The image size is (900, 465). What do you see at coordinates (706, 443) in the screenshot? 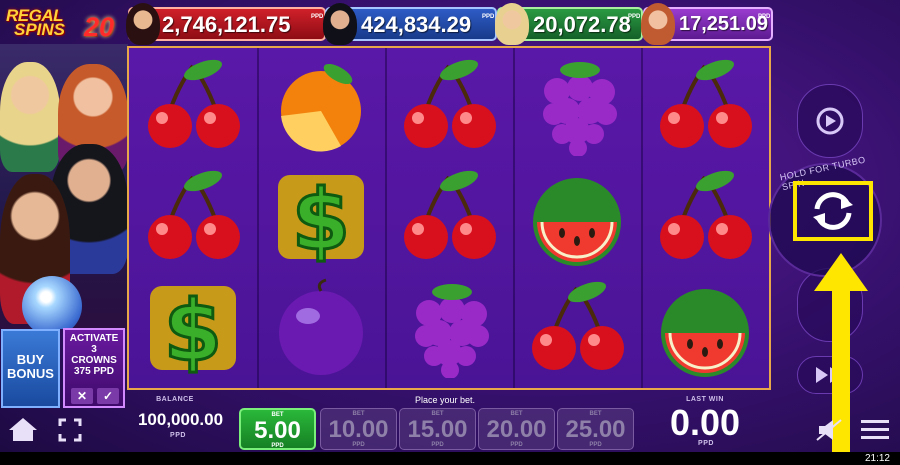
I see `last-win-currency: PPD` at bounding box center [706, 443].